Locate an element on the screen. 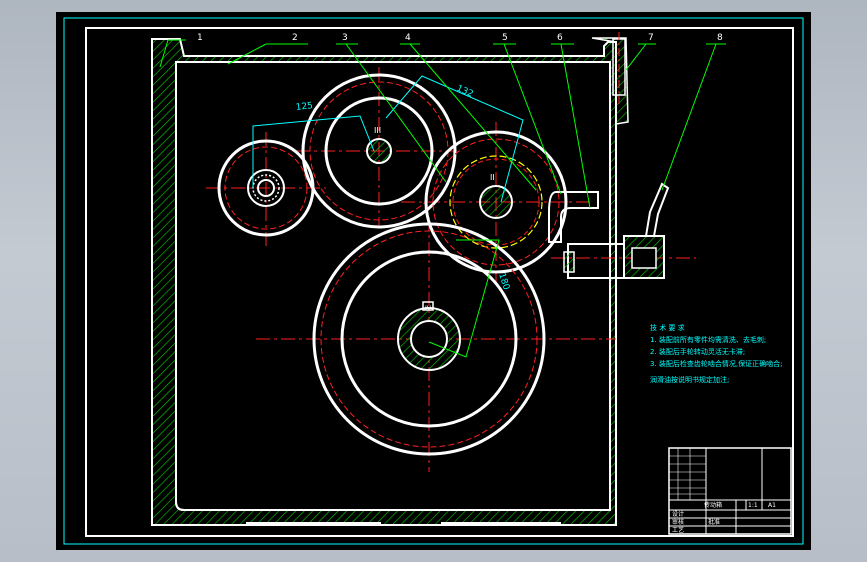 The width and height of the screenshot is (867, 562). balloon-3: 3 is located at coordinates (345, 38).